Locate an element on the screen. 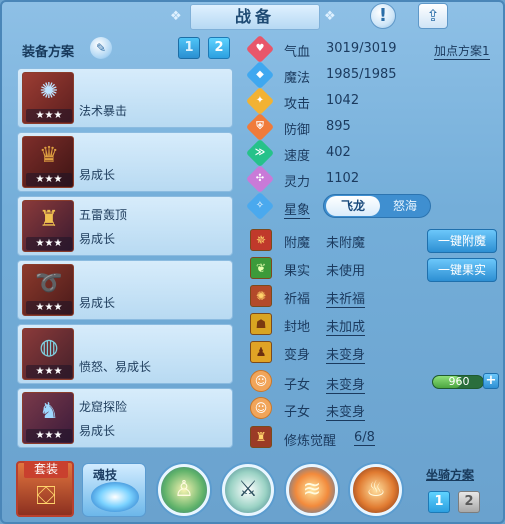 The image size is (505, 524). equipment-trait: 愤怒、易成长 is located at coordinates (115, 367).